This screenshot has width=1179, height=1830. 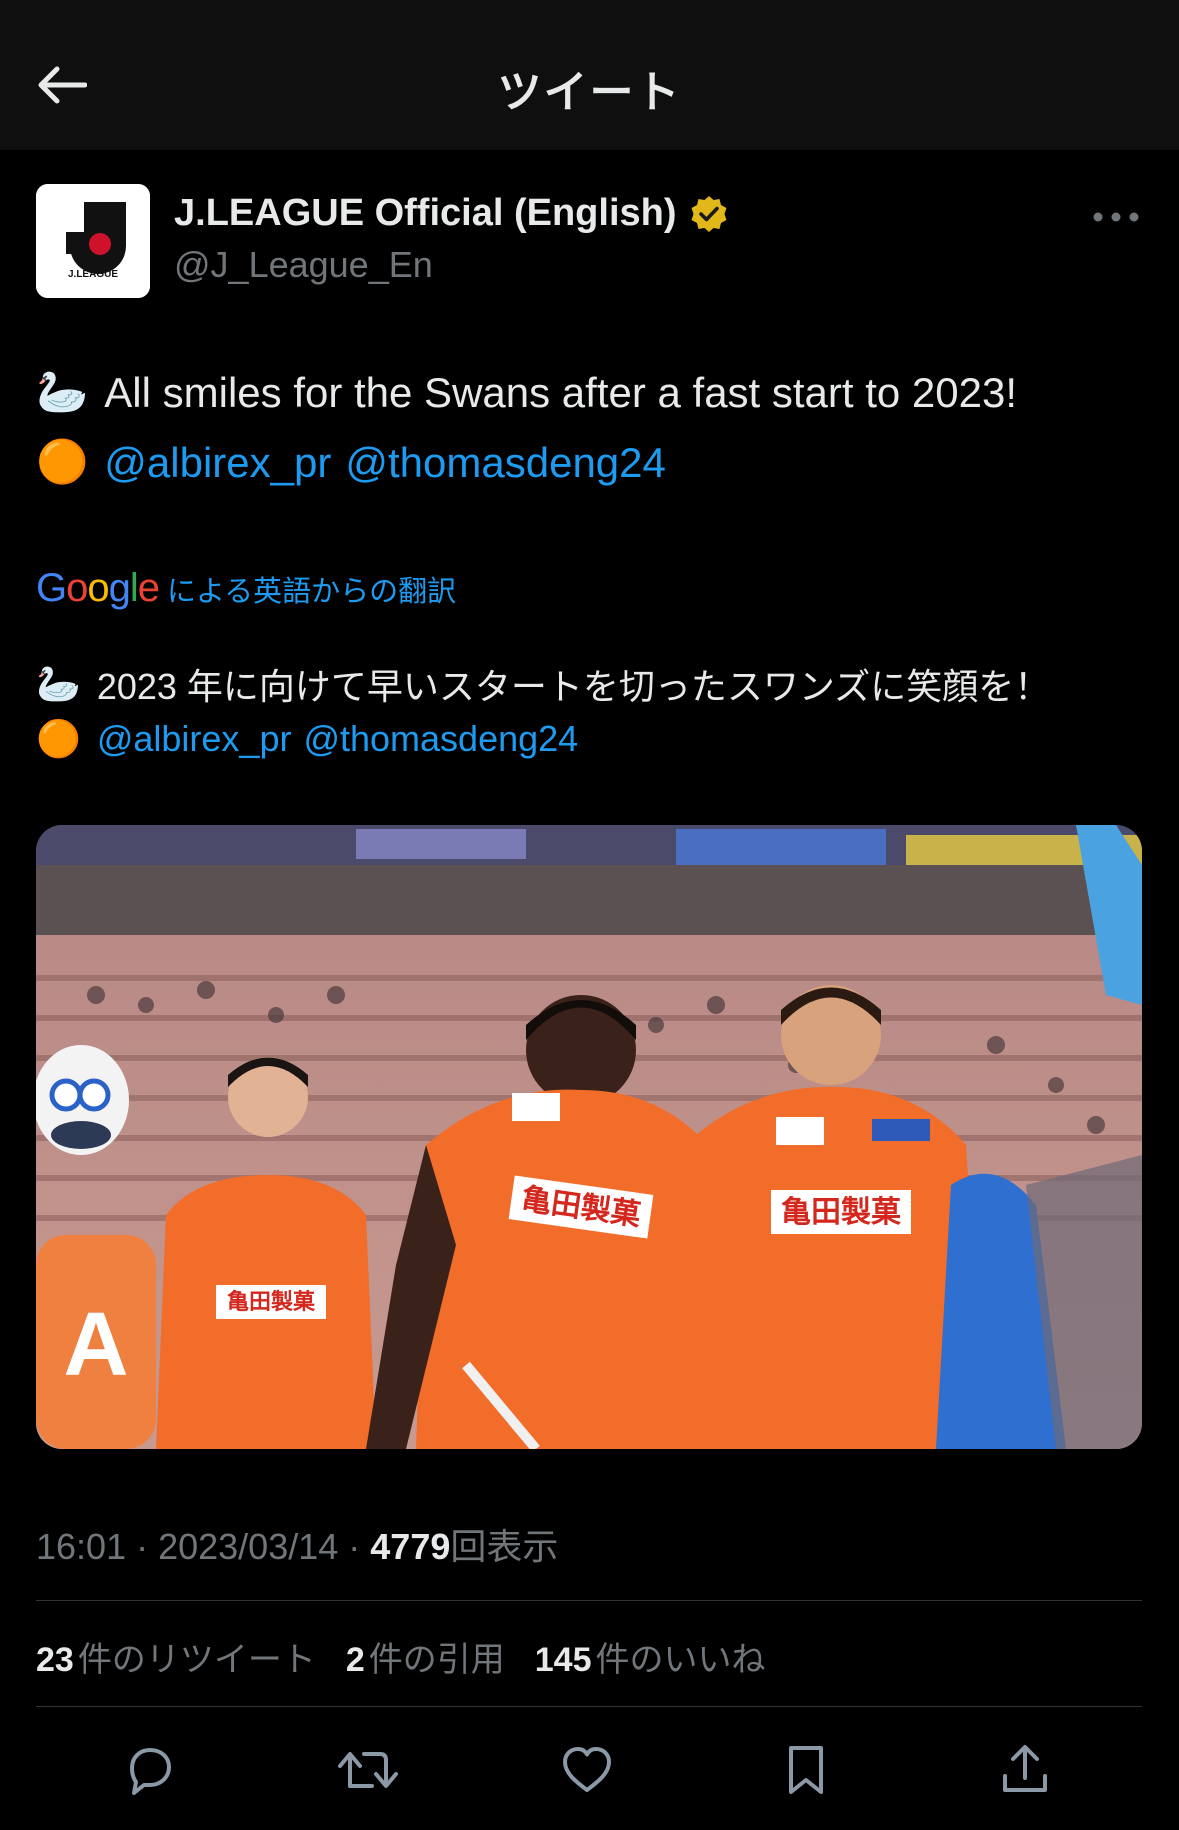 I want to click on bookmark-button, so click(x=806, y=1770).